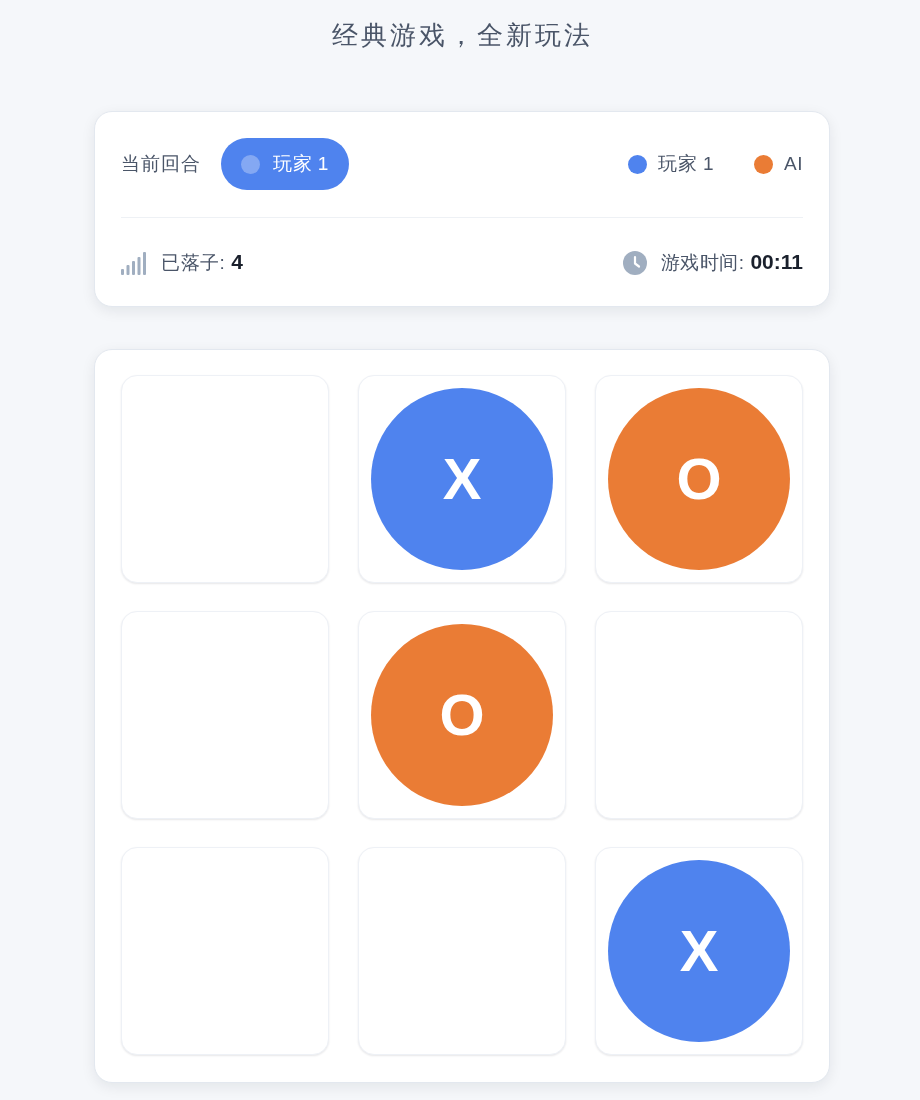 The width and height of the screenshot is (920, 1100). I want to click on moves-label: 已落子:, so click(193, 263).